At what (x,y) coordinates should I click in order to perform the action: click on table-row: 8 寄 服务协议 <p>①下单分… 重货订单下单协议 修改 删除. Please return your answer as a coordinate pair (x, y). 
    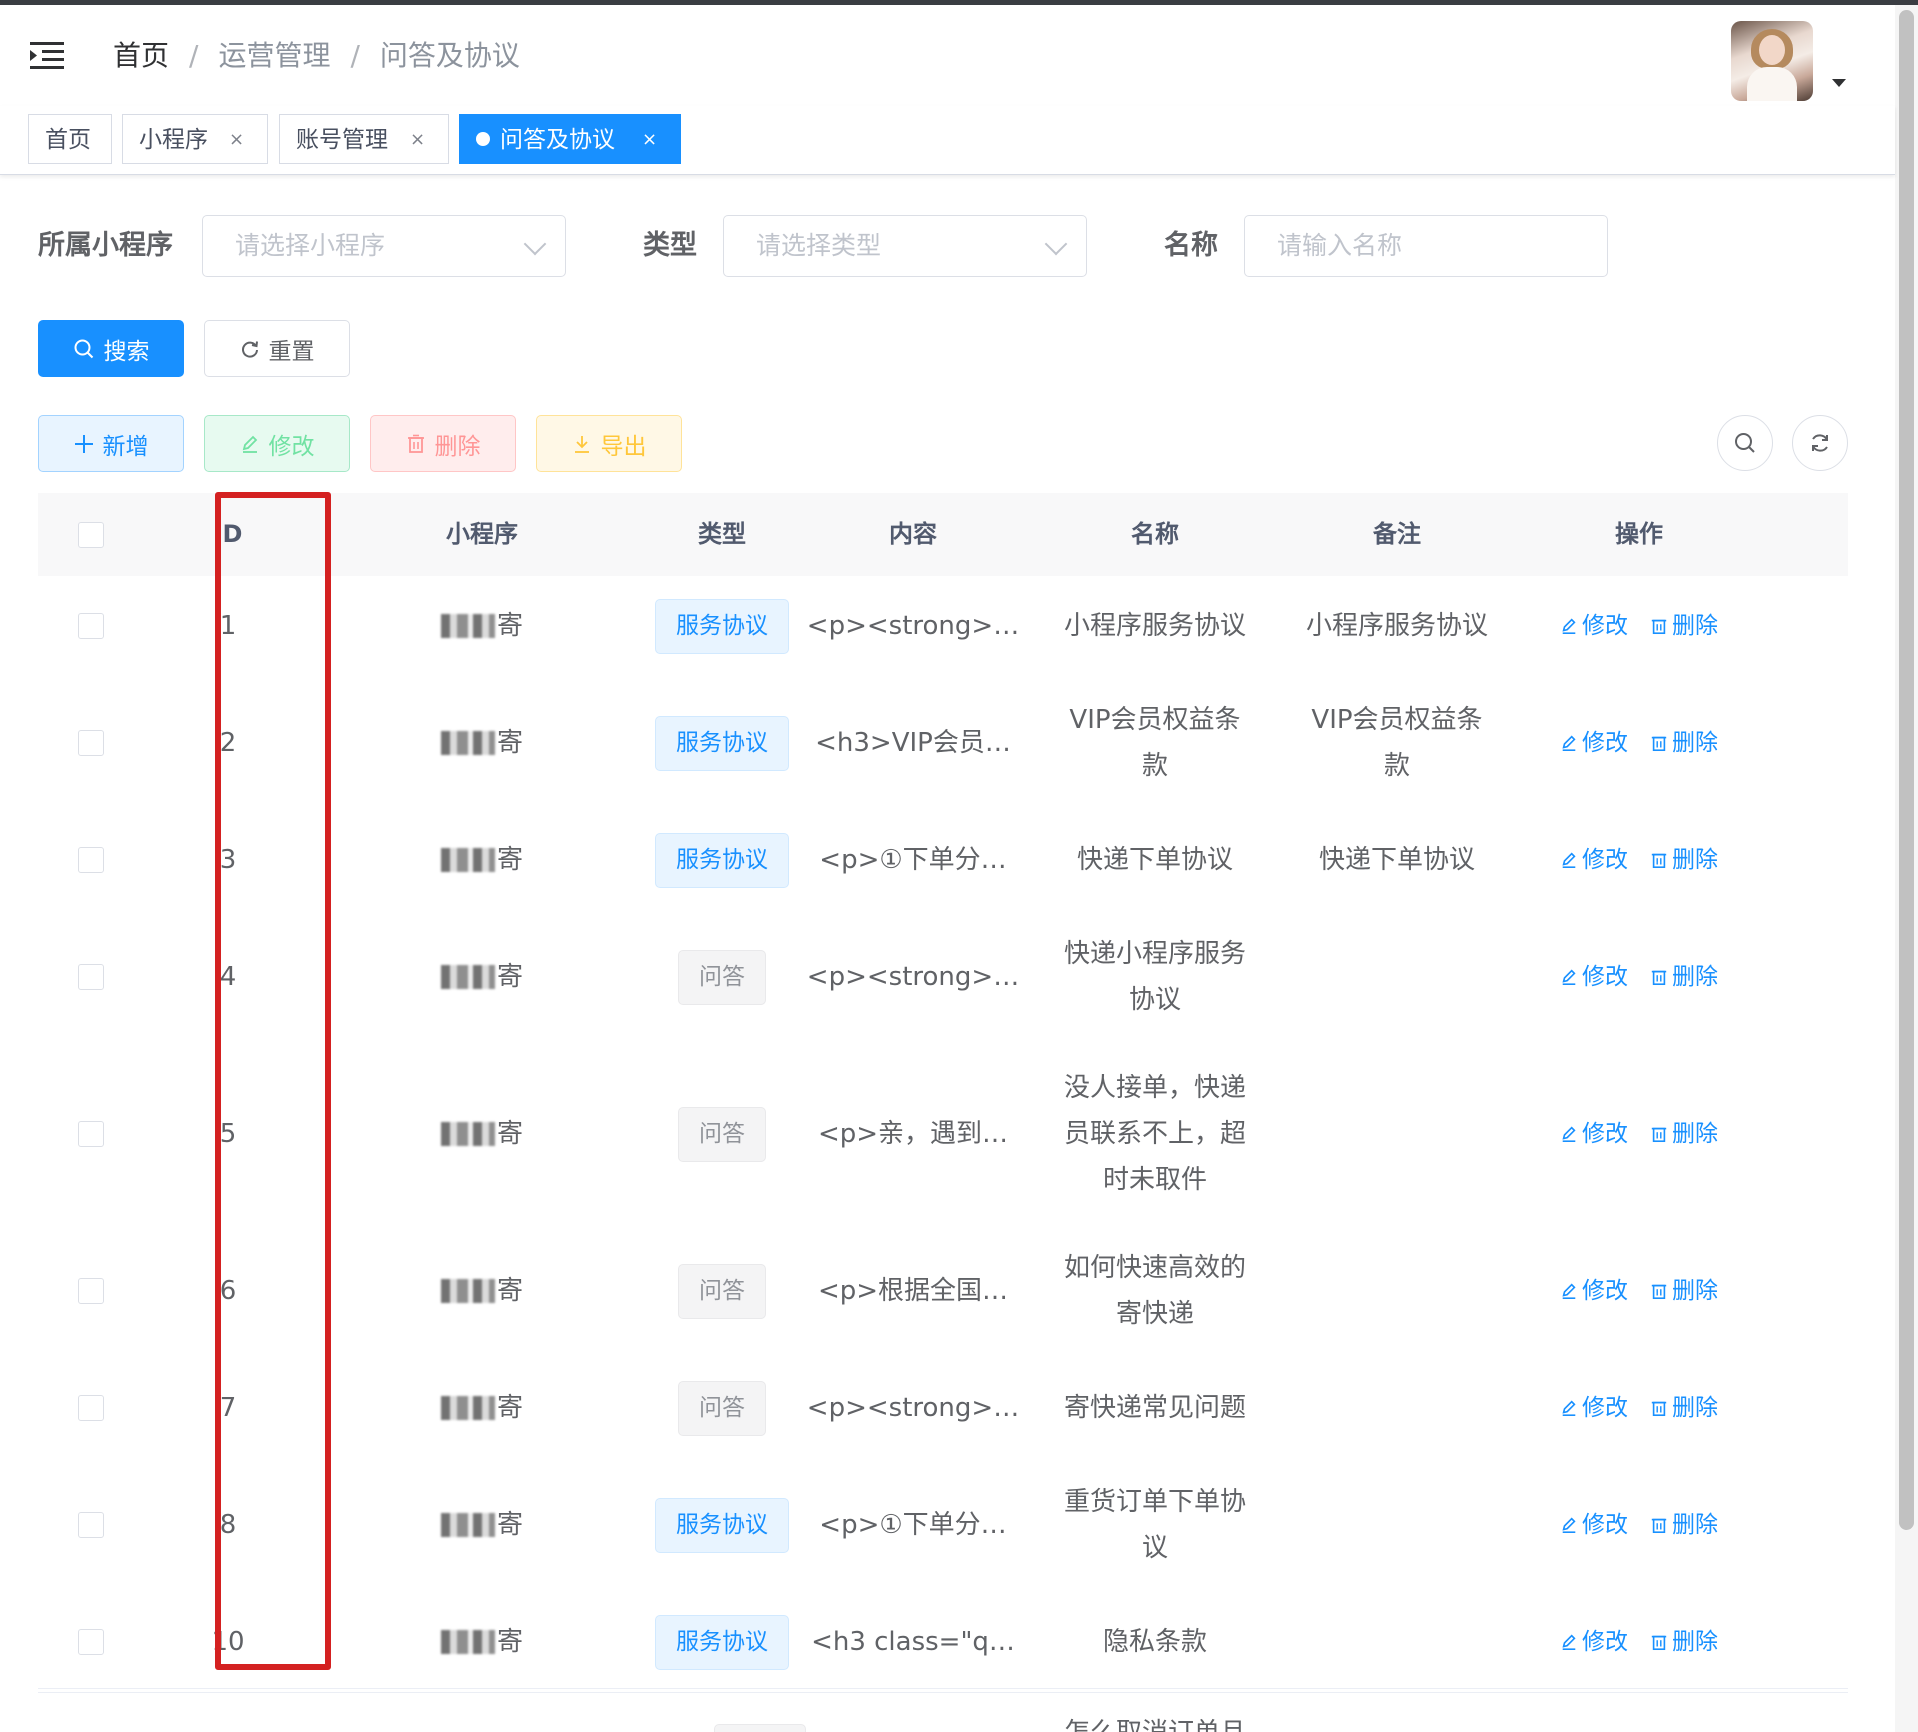
    Looking at the image, I should click on (943, 1525).